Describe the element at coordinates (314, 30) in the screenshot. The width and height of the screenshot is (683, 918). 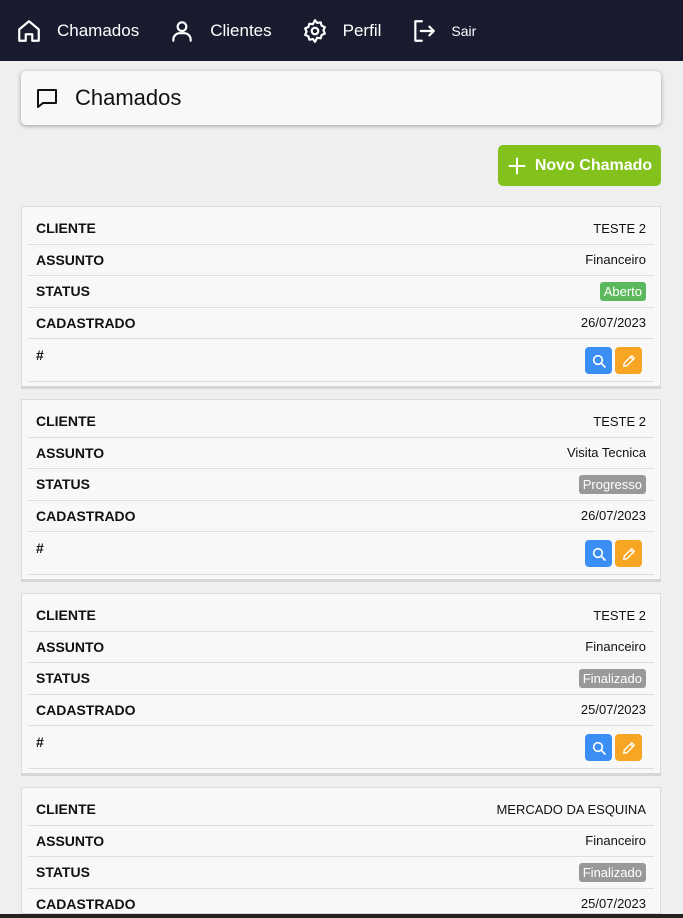
I see `gear-icon` at that location.